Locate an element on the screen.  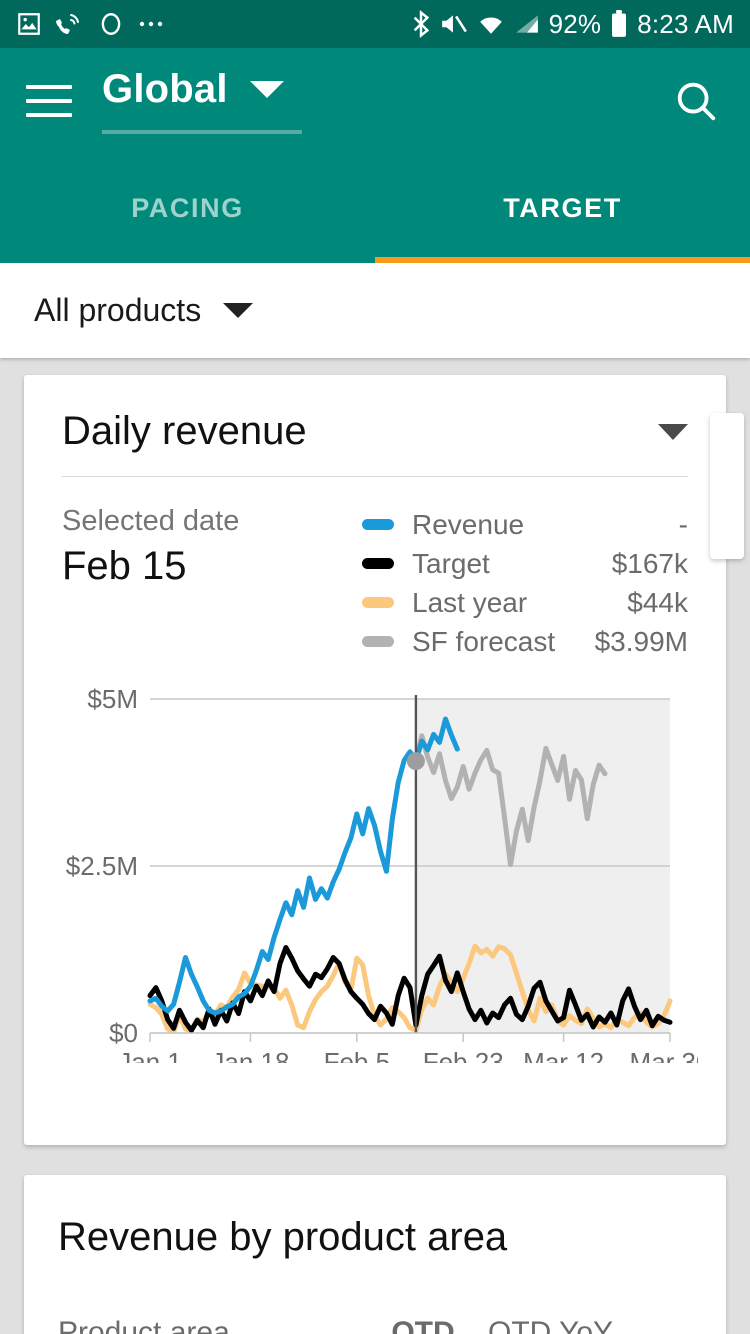
mute-icon is located at coordinates (454, 24).